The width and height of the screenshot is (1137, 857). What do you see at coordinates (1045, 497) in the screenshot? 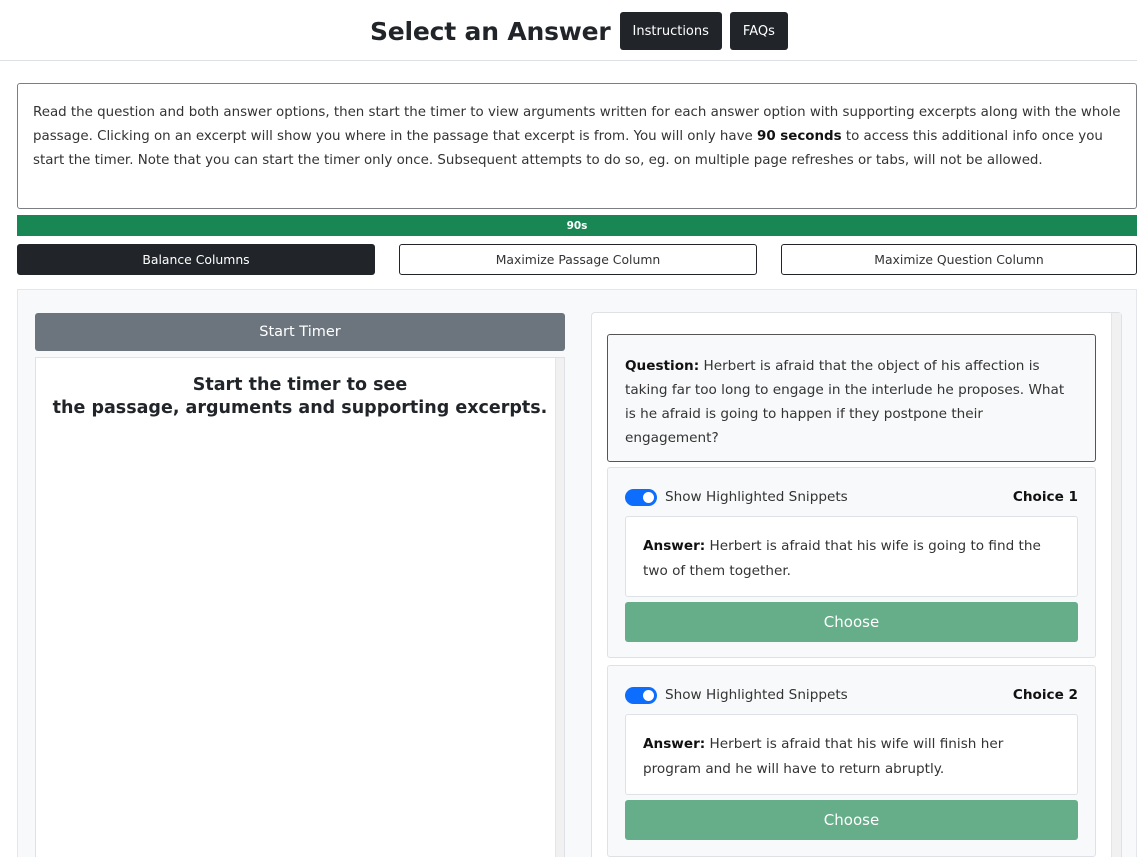
I see `choice-label: Choice 1` at bounding box center [1045, 497].